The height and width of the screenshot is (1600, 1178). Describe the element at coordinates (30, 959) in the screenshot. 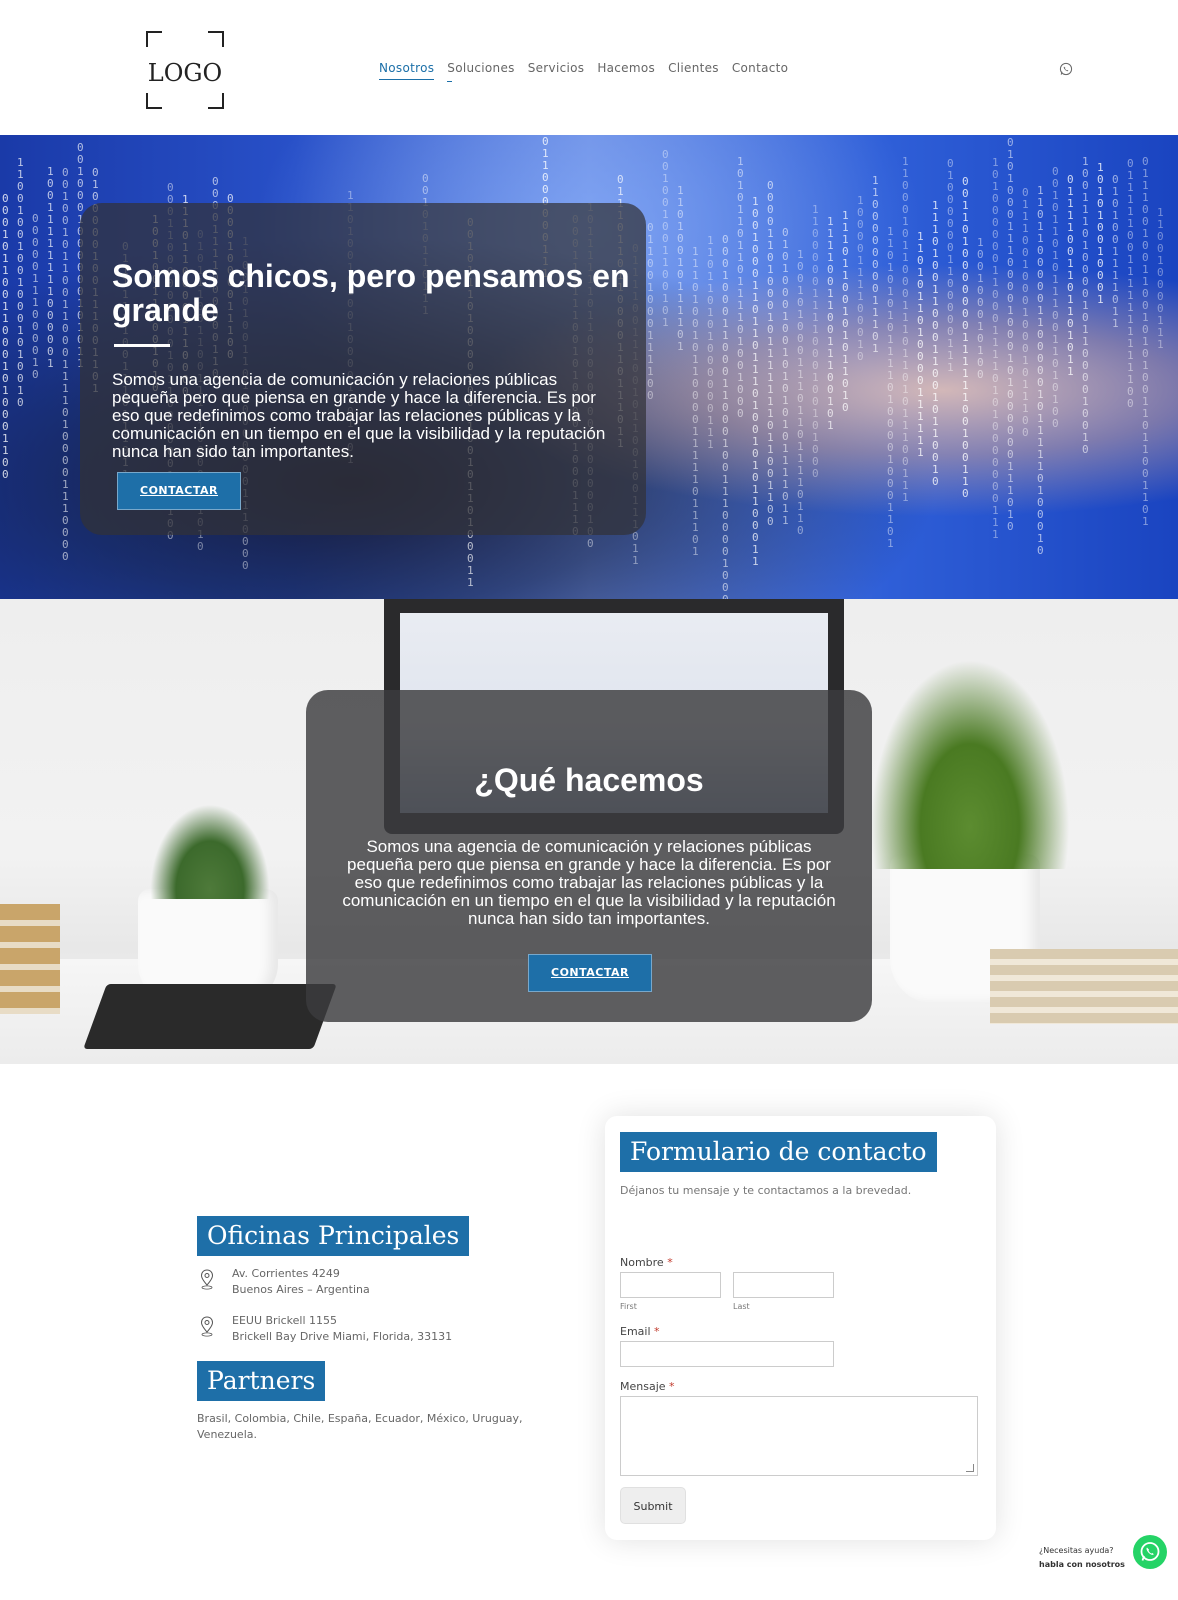

I see `books-left` at that location.